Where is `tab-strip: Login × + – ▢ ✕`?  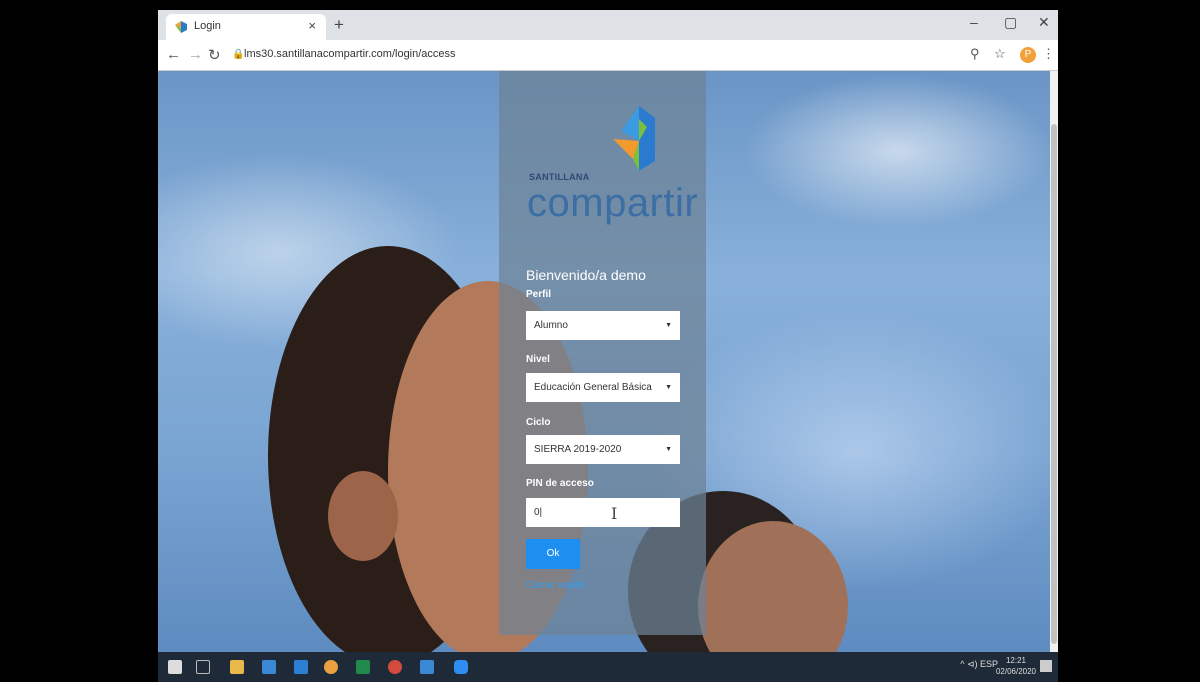
tab-strip: Login × + – ▢ ✕ is located at coordinates (608, 25).